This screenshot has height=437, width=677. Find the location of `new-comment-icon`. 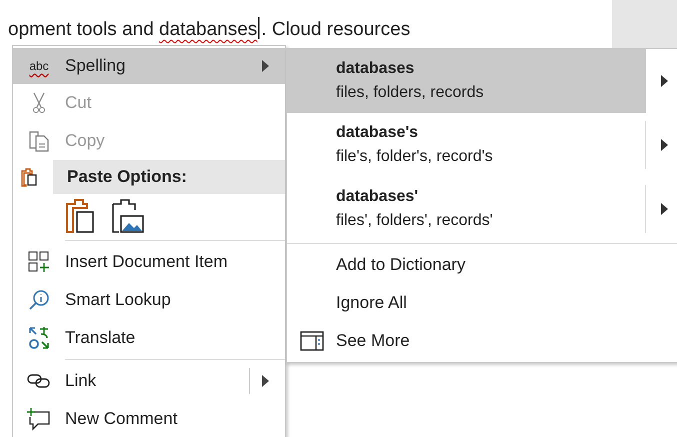

new-comment-icon is located at coordinates (39, 419).